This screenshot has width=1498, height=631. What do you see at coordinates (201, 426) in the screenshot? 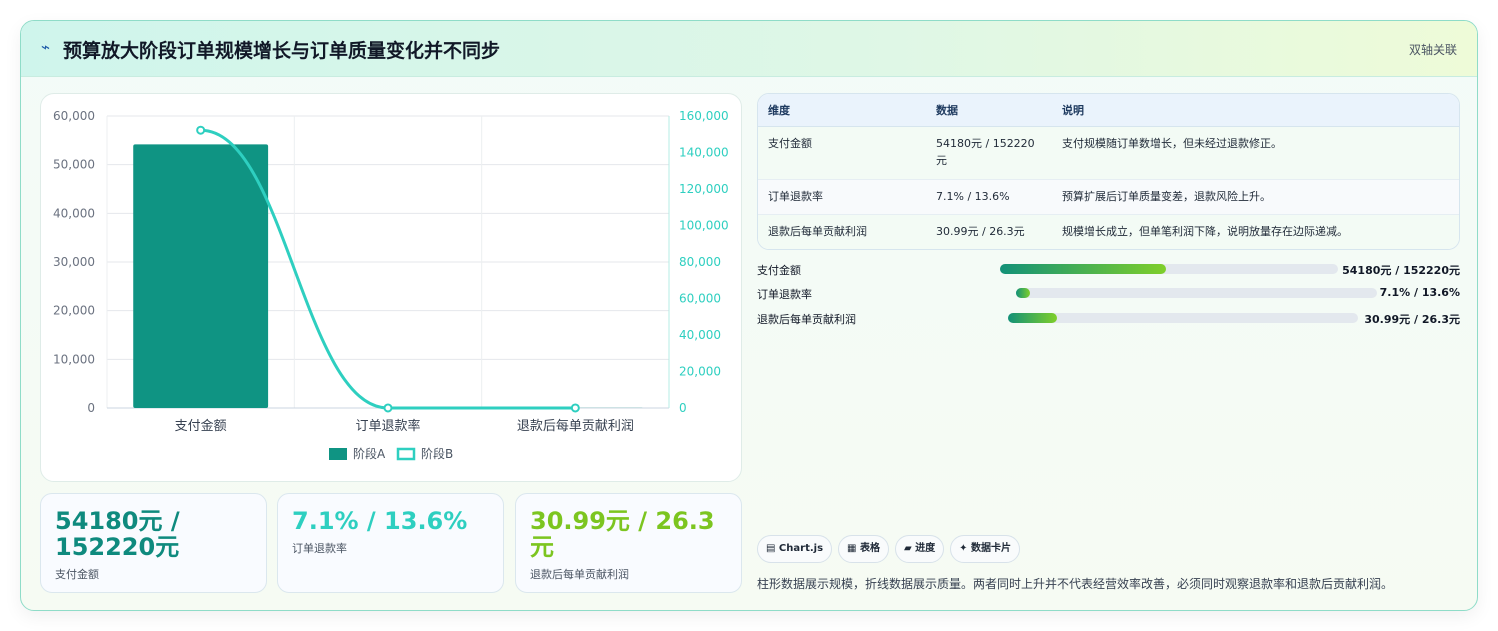
I see `x-tick-label: 支付金额` at bounding box center [201, 426].